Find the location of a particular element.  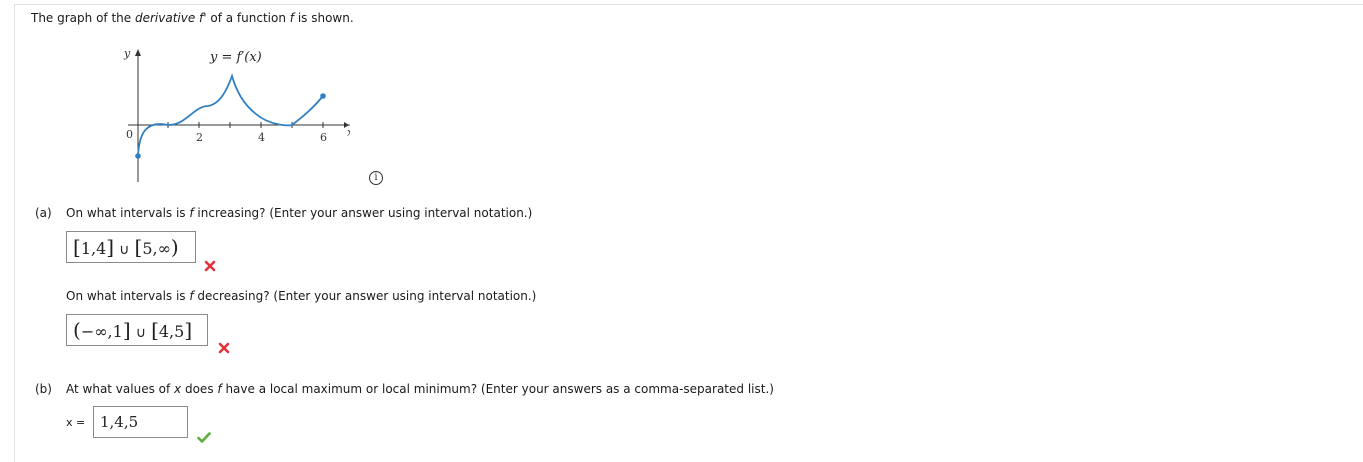

derivative-graph: y y = f′(x) 0 2 4 6 x is located at coordinates (236, 114).